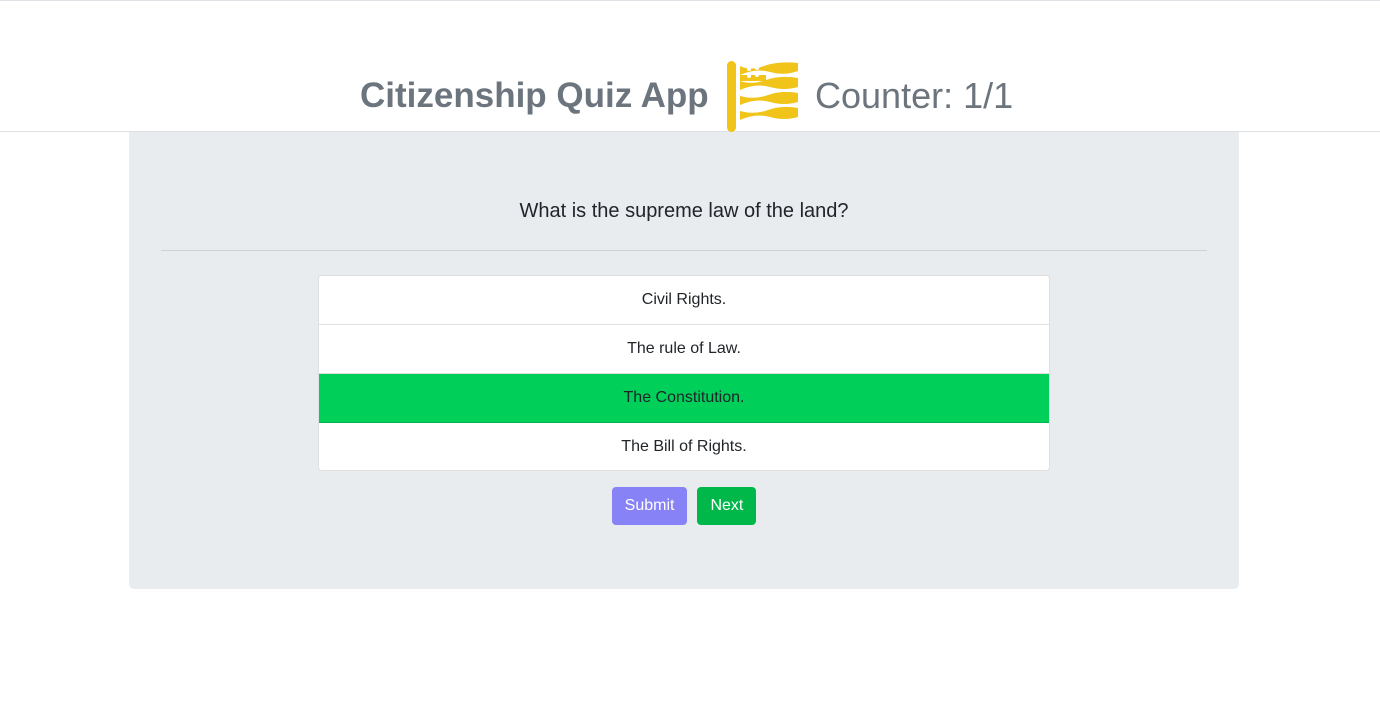 The image size is (1380, 708). Describe the element at coordinates (649, 506) in the screenshot. I see `submit-button: Submit` at that location.